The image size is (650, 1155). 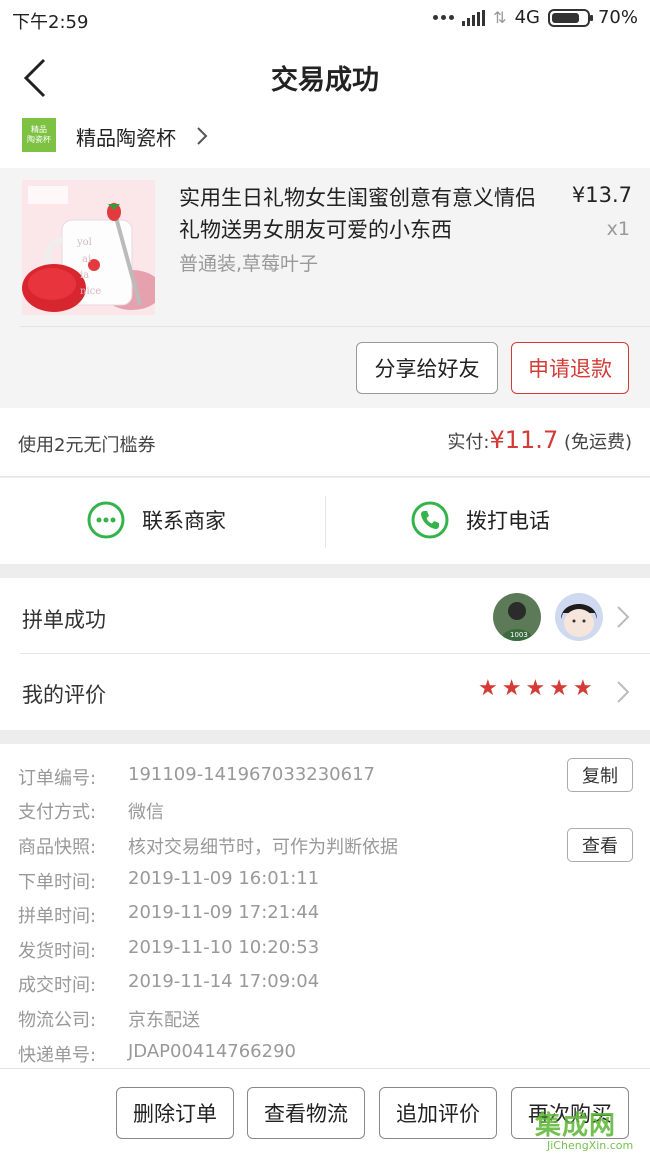 I want to click on page-header: 交易成功 精品 陶瓷杯 精品陶瓷杯, so click(x=325, y=104).